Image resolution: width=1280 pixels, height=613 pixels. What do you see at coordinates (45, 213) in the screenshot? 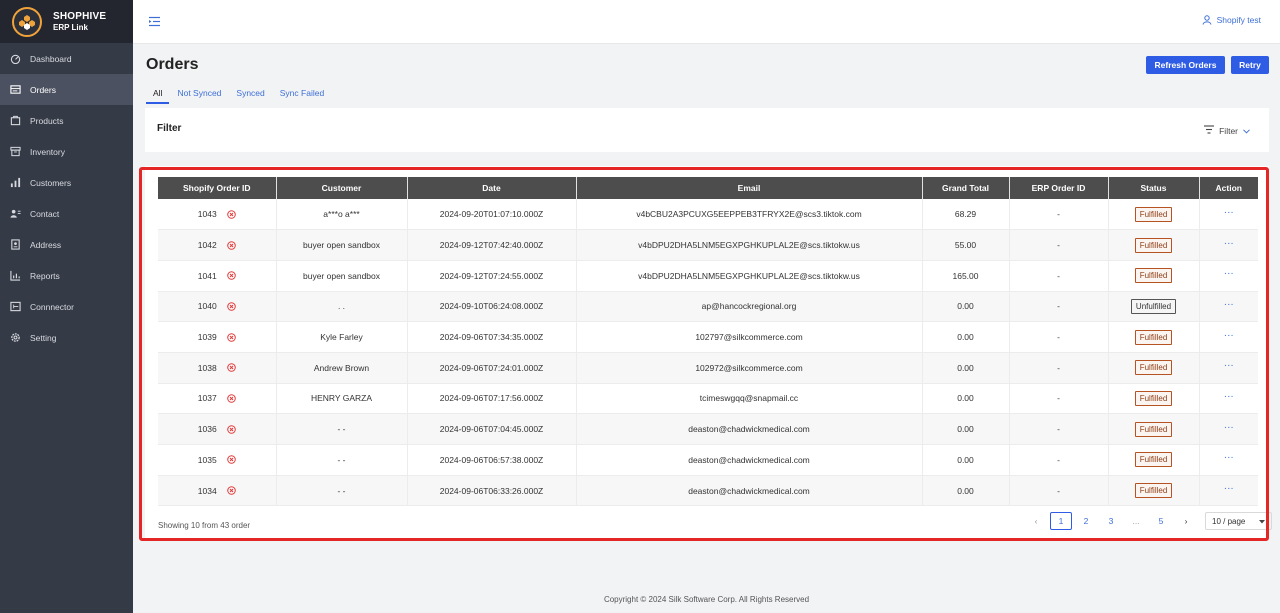
I see `sidebar-item-label: Contact` at bounding box center [45, 213].